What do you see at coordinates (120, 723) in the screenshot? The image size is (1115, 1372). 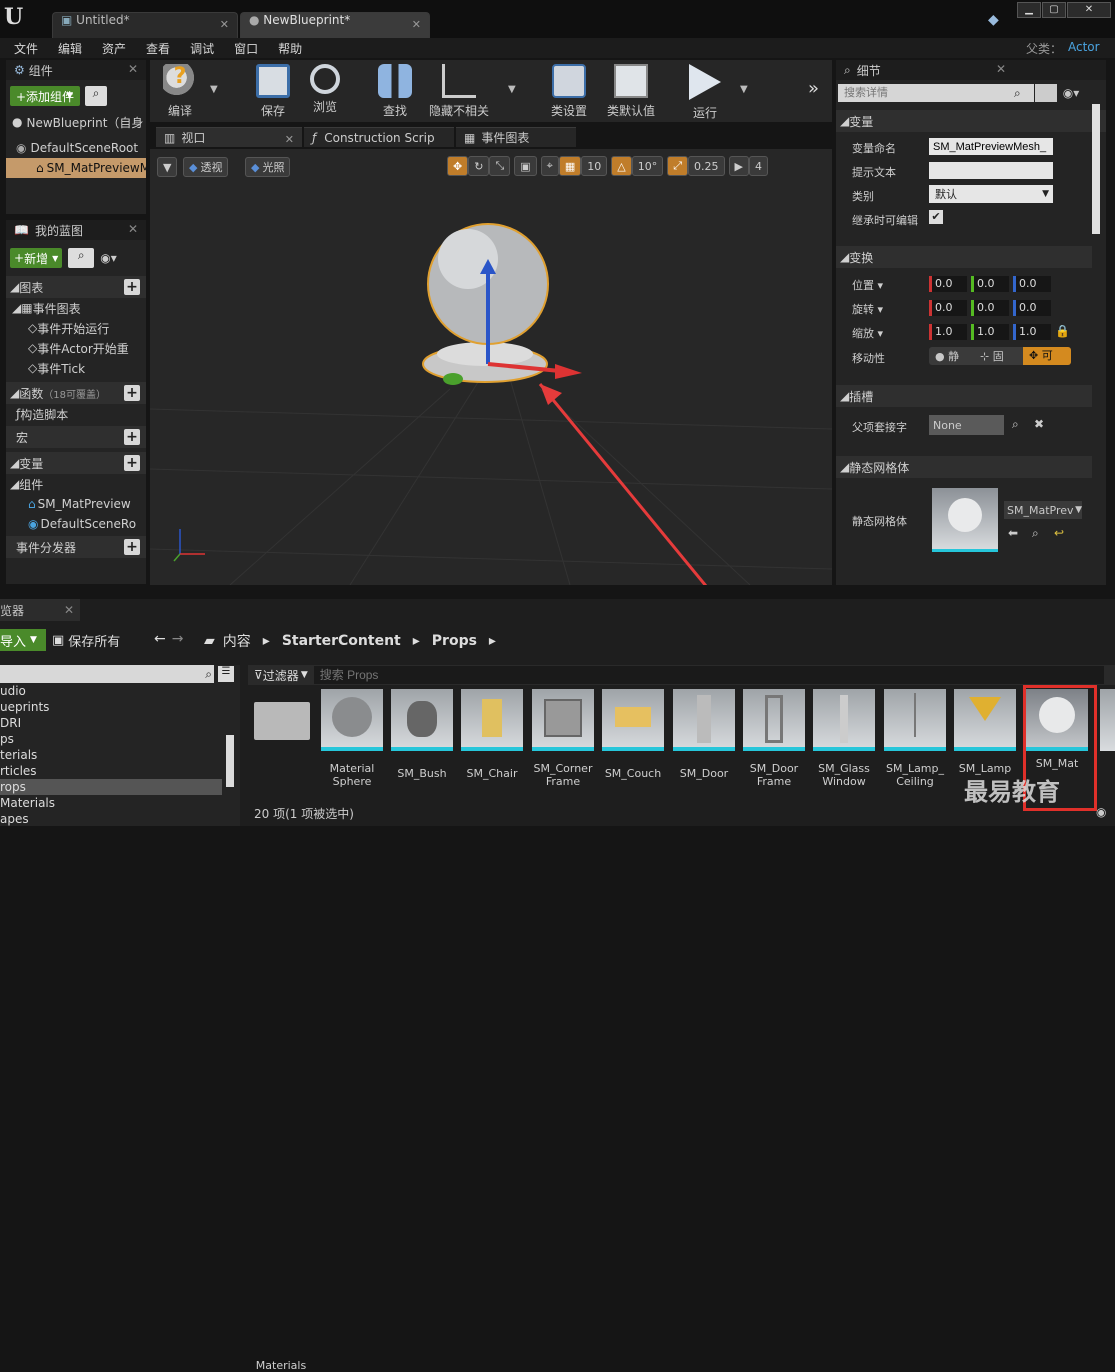 I see `tree-item: DRI` at bounding box center [120, 723].